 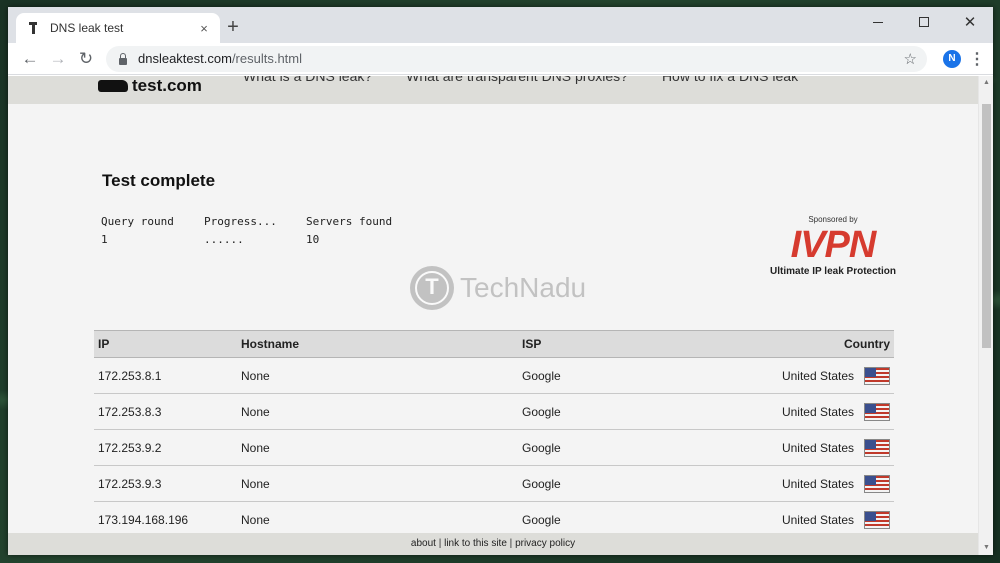 What do you see at coordinates (33, 28) in the screenshot?
I see `site-favicon-icon` at bounding box center [33, 28].